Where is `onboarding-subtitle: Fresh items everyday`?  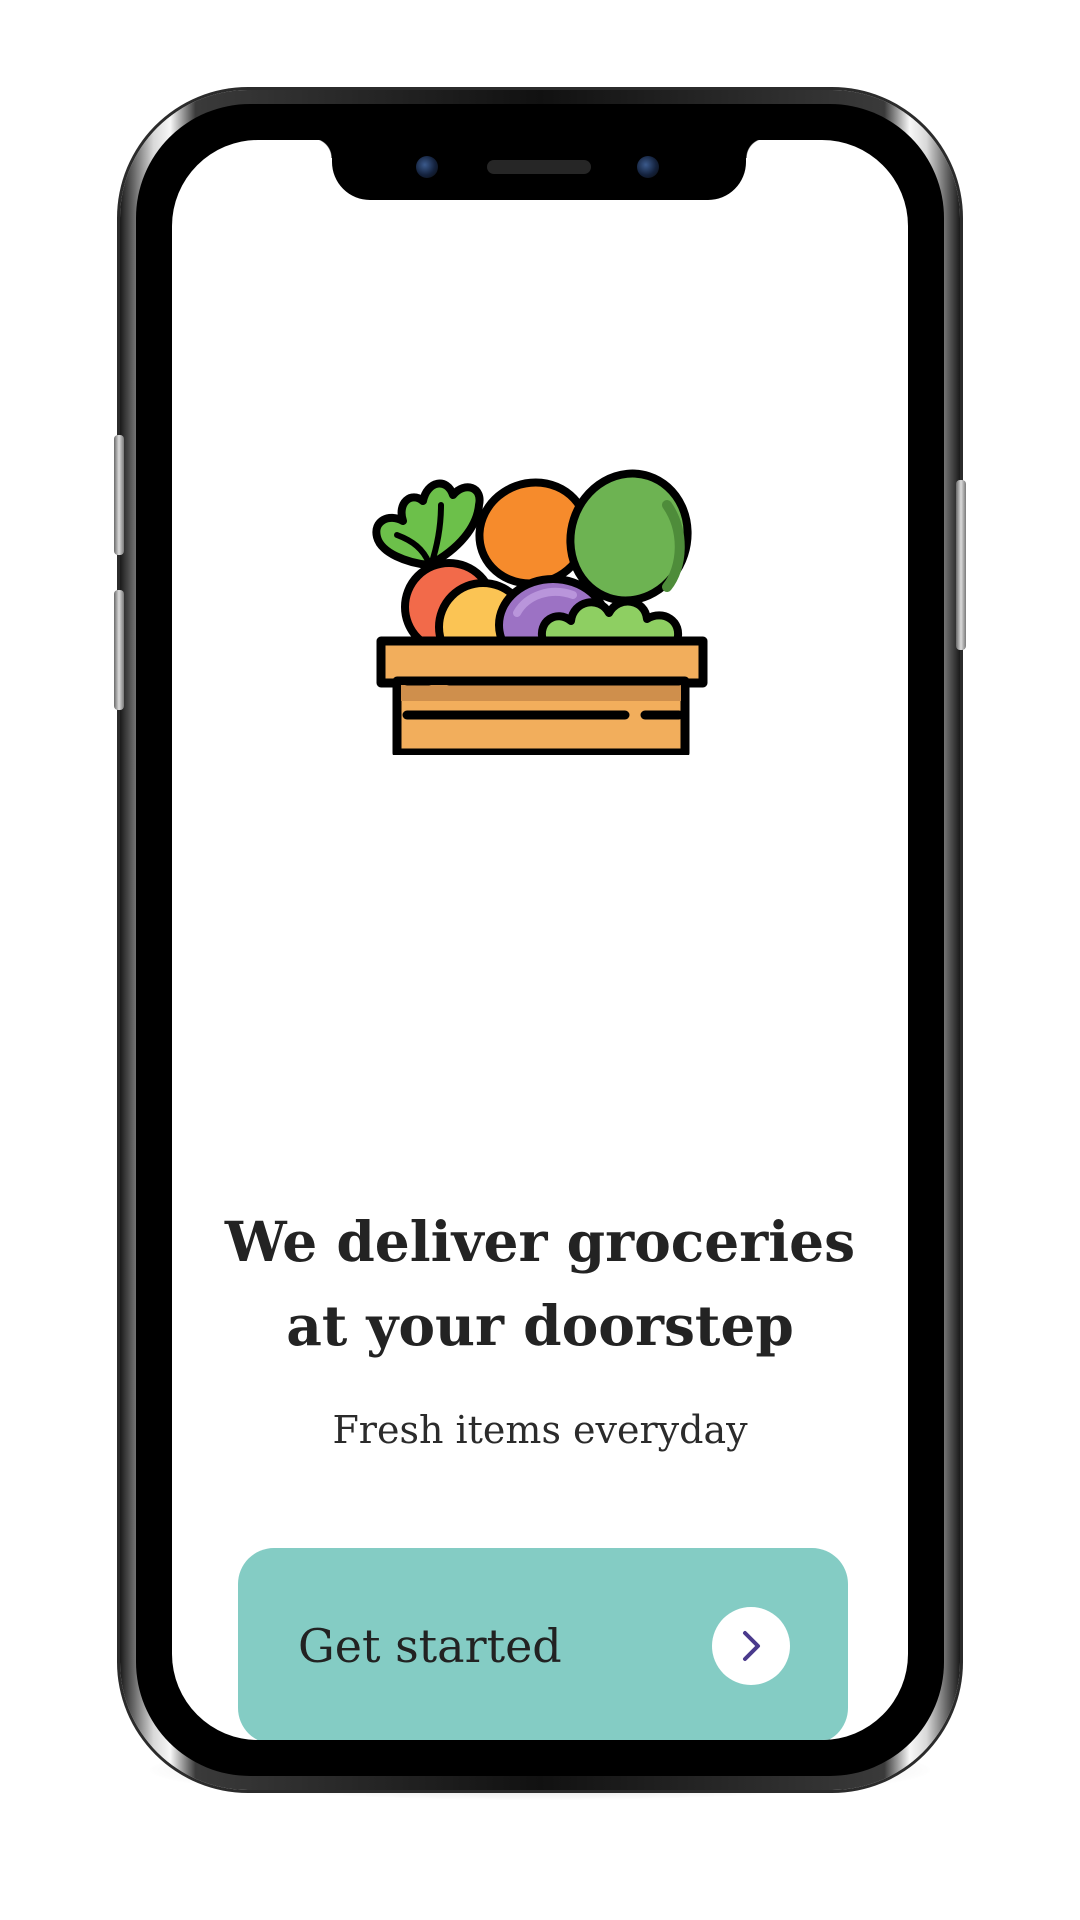 onboarding-subtitle: Fresh items everyday is located at coordinates (540, 1430).